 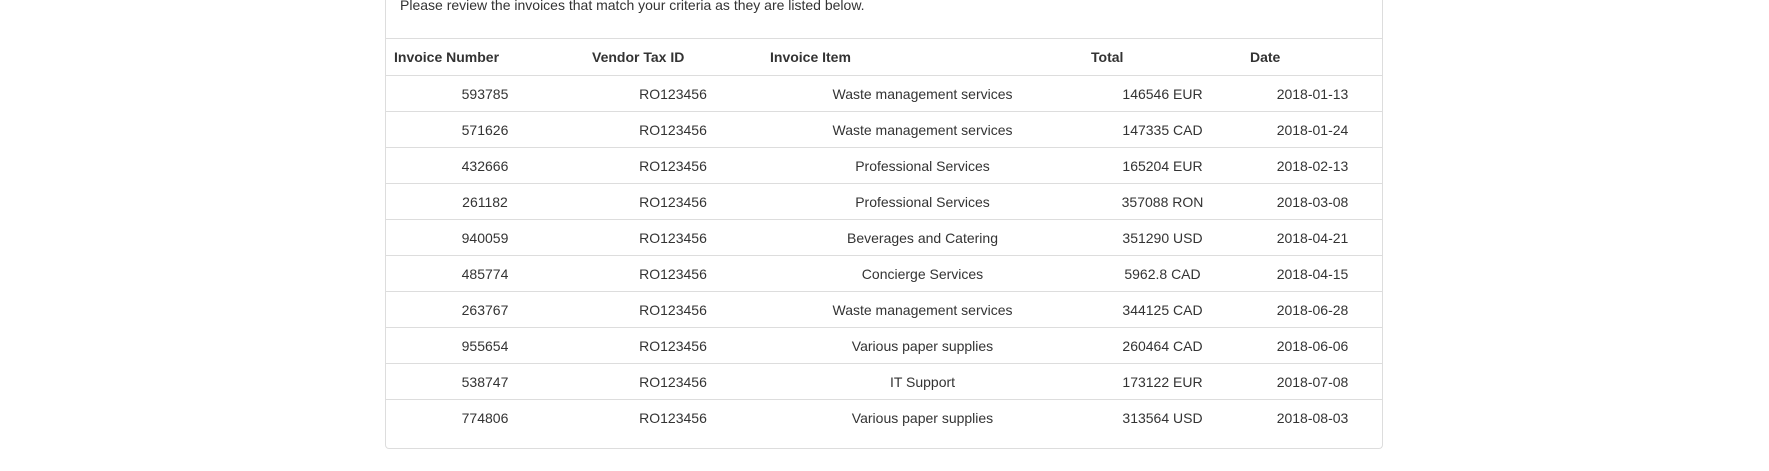 I want to click on cell-invoice-number: 432666, so click(x=485, y=165).